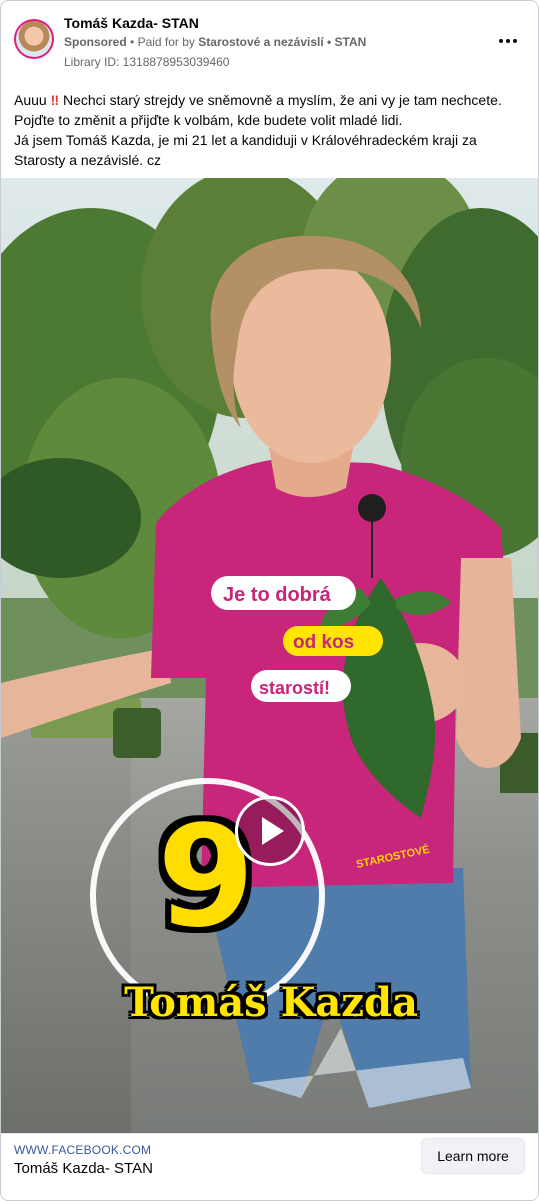  Describe the element at coordinates (323, 642) in the screenshot. I see `shirt-text-2: od kos` at that location.